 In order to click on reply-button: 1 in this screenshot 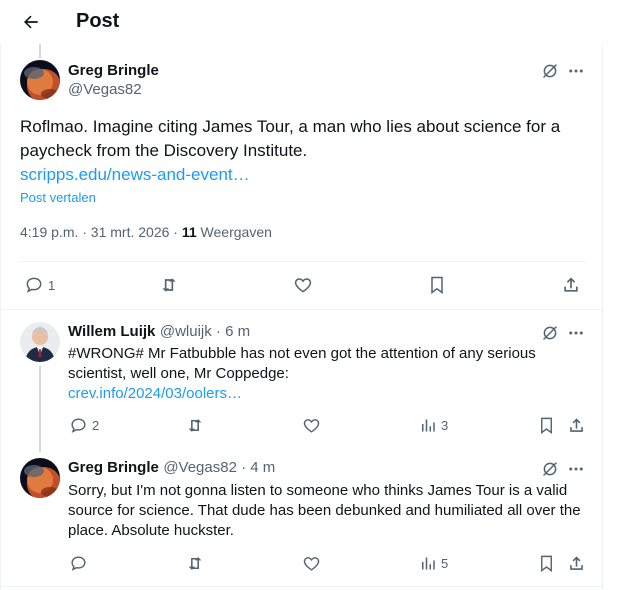, I will do `click(39, 285)`.